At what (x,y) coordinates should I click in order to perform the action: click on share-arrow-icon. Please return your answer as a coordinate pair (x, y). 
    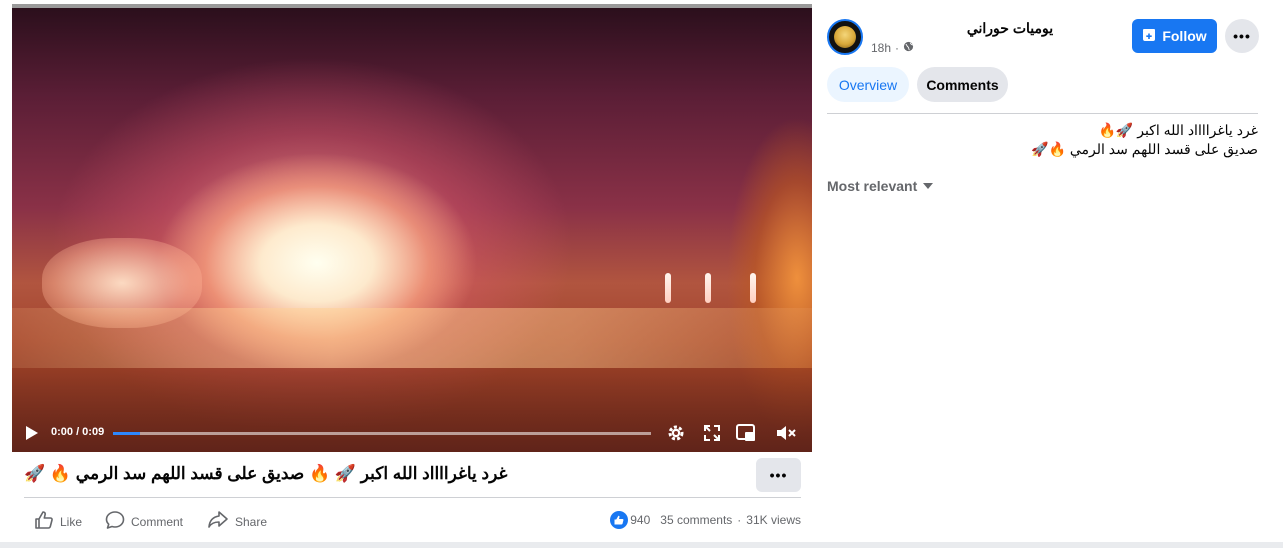
    Looking at the image, I should click on (218, 521).